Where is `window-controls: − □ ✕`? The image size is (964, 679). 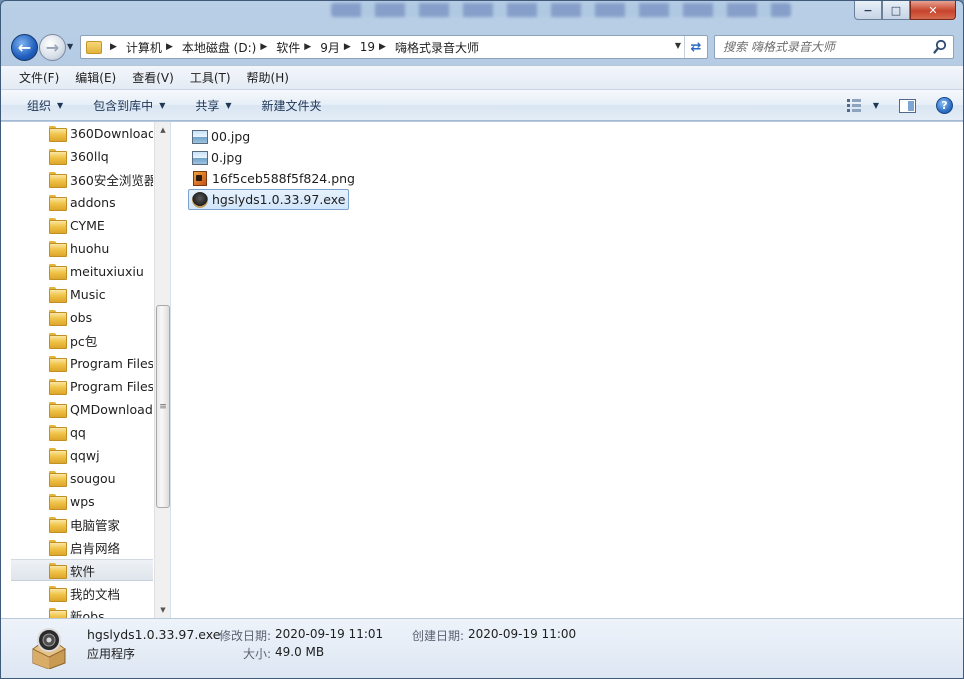
window-controls: − □ ✕ is located at coordinates (905, 10).